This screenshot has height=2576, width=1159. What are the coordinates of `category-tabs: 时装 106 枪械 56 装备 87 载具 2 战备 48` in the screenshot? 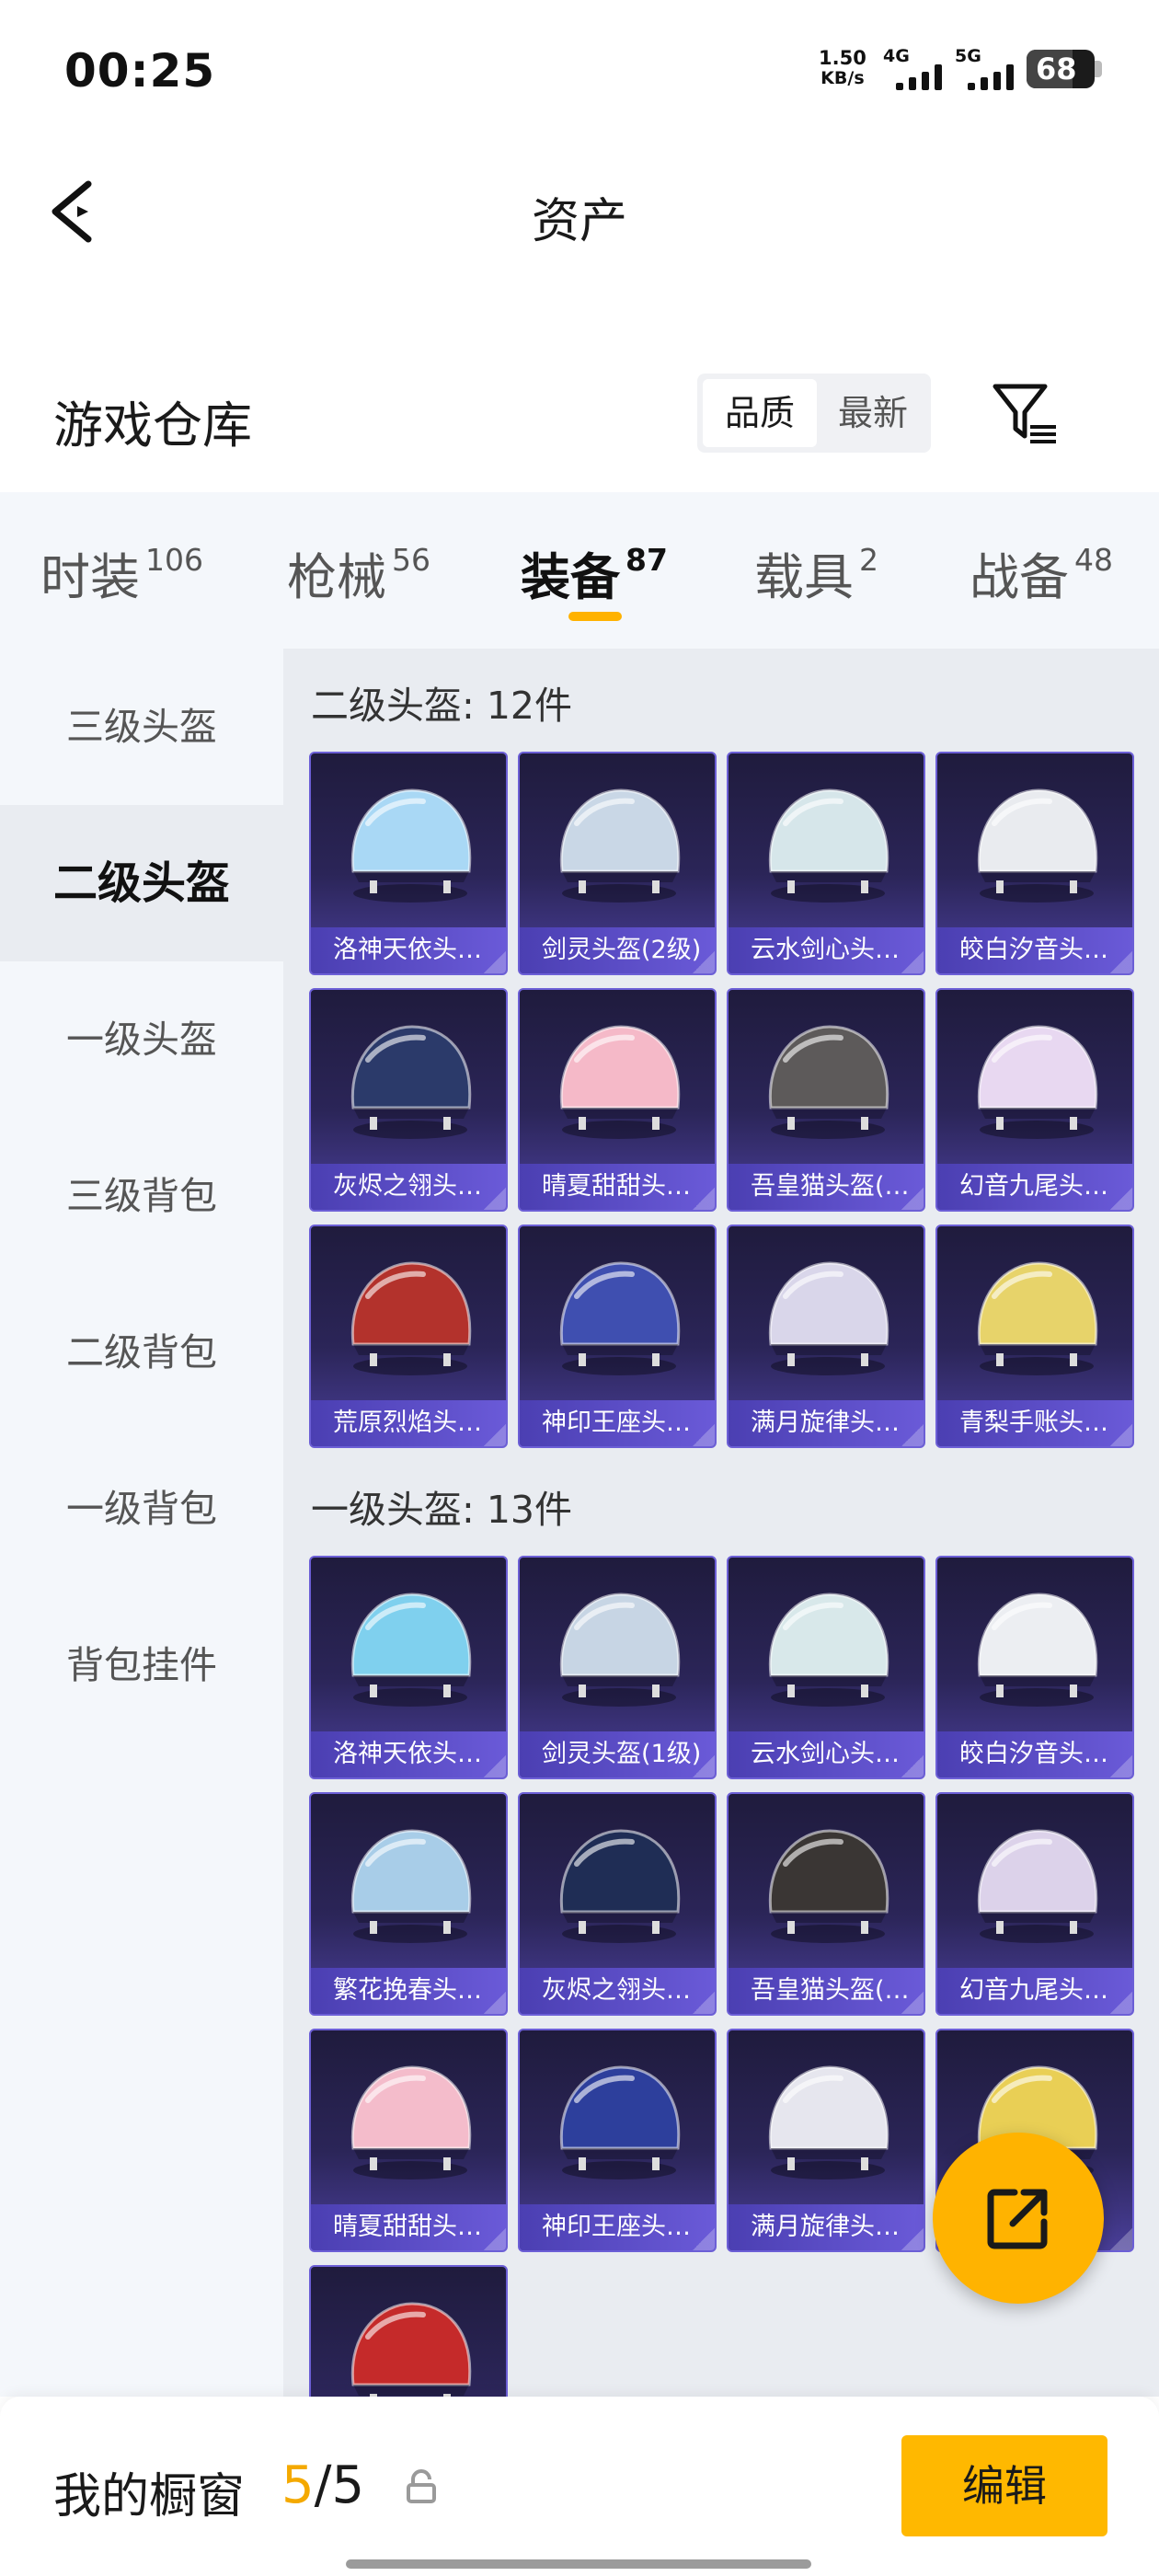 It's located at (579, 570).